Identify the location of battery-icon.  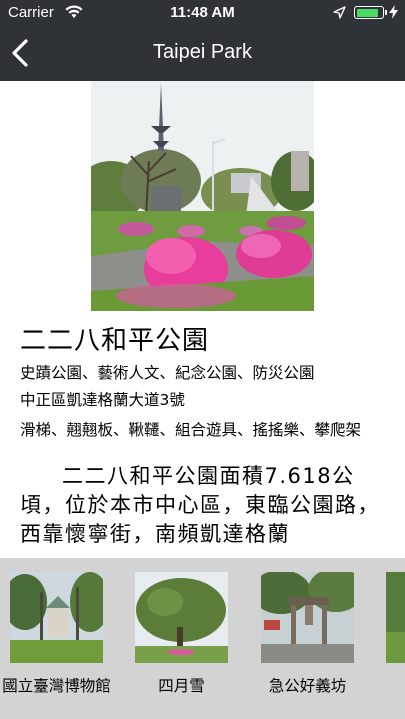
(370, 12).